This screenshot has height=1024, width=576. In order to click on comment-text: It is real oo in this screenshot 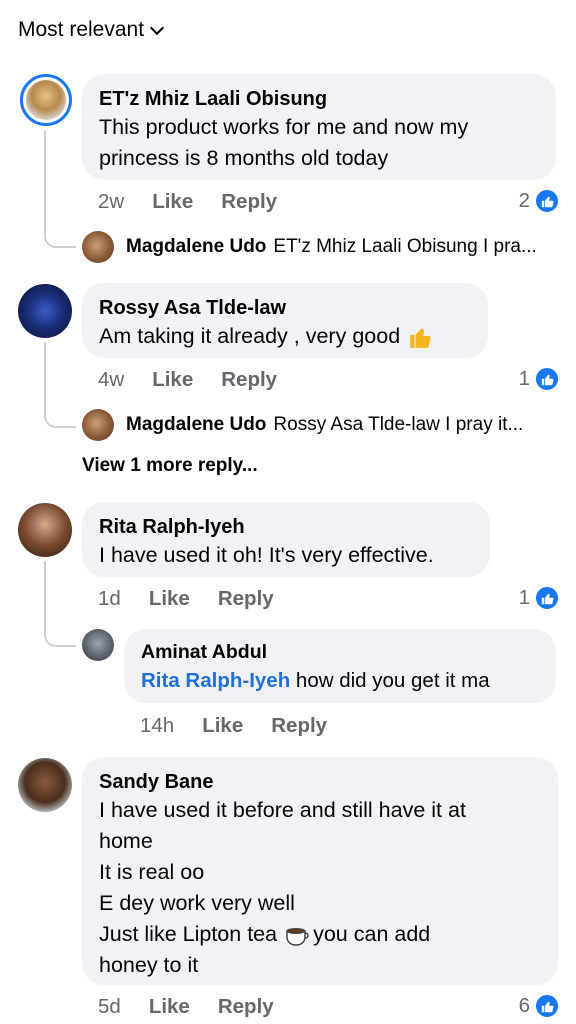, I will do `click(152, 872)`.